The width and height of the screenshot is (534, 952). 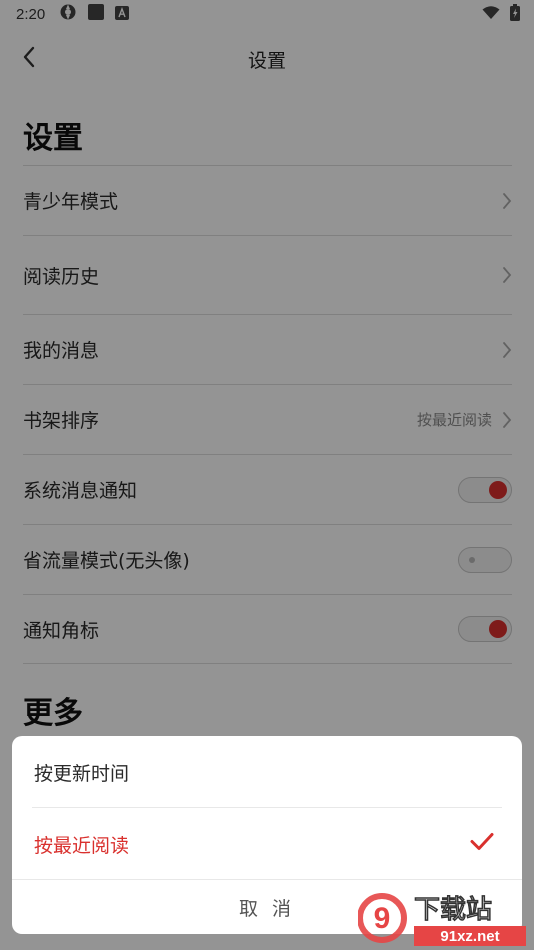 What do you see at coordinates (382, 918) in the screenshot?
I see `watermark-logo-mark: 9` at bounding box center [382, 918].